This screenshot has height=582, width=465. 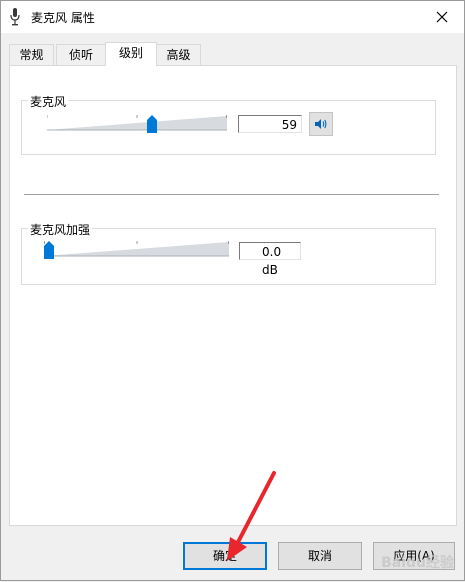 What do you see at coordinates (417, 563) in the screenshot?
I see `watermark-logo: Baidu经验` at bounding box center [417, 563].